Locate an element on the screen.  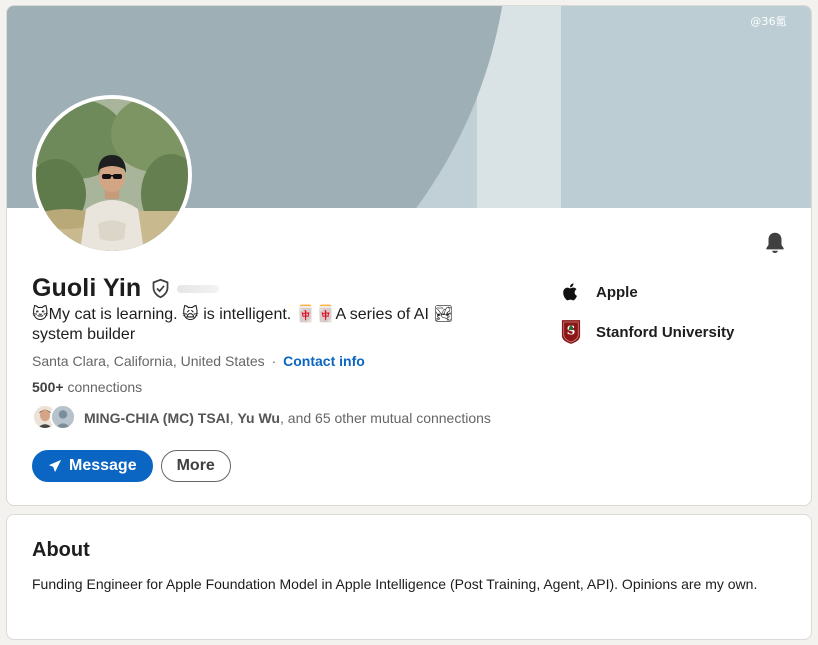
organization-list: Apple S Stanford University is located at coordinates (647, 317).